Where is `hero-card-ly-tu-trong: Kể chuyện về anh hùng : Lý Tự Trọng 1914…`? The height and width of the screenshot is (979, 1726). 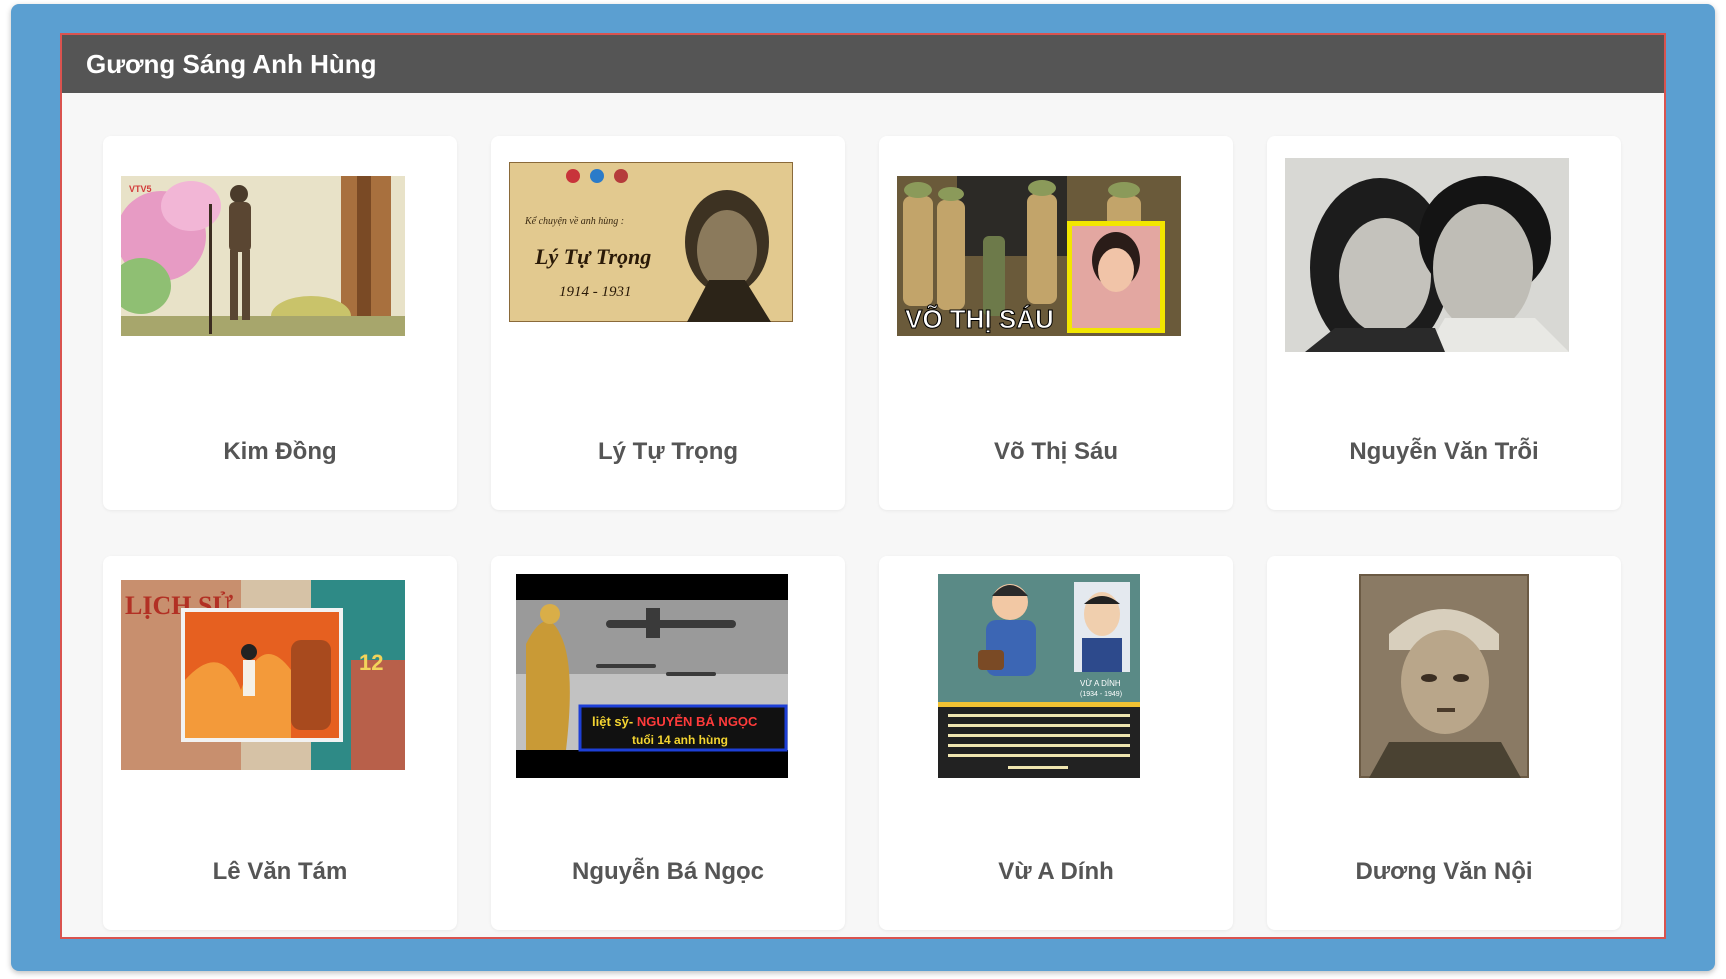 hero-card-ly-tu-trong: Kể chuyện về anh hùng : Lý Tự Trọng 1914… is located at coordinates (668, 323).